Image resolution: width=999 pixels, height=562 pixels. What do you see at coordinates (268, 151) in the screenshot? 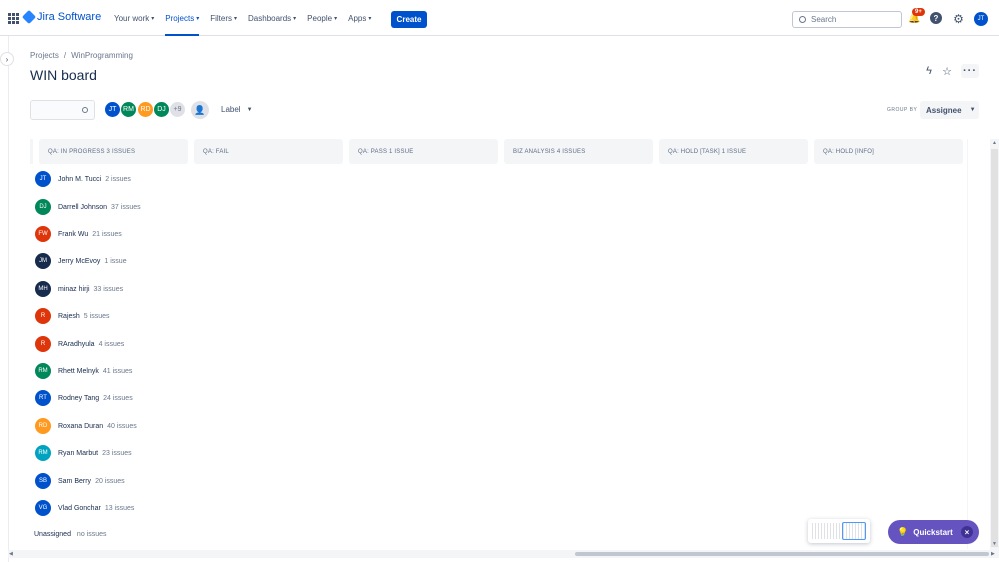
I see `column-qa-fail: QA: FAIL` at bounding box center [268, 151].